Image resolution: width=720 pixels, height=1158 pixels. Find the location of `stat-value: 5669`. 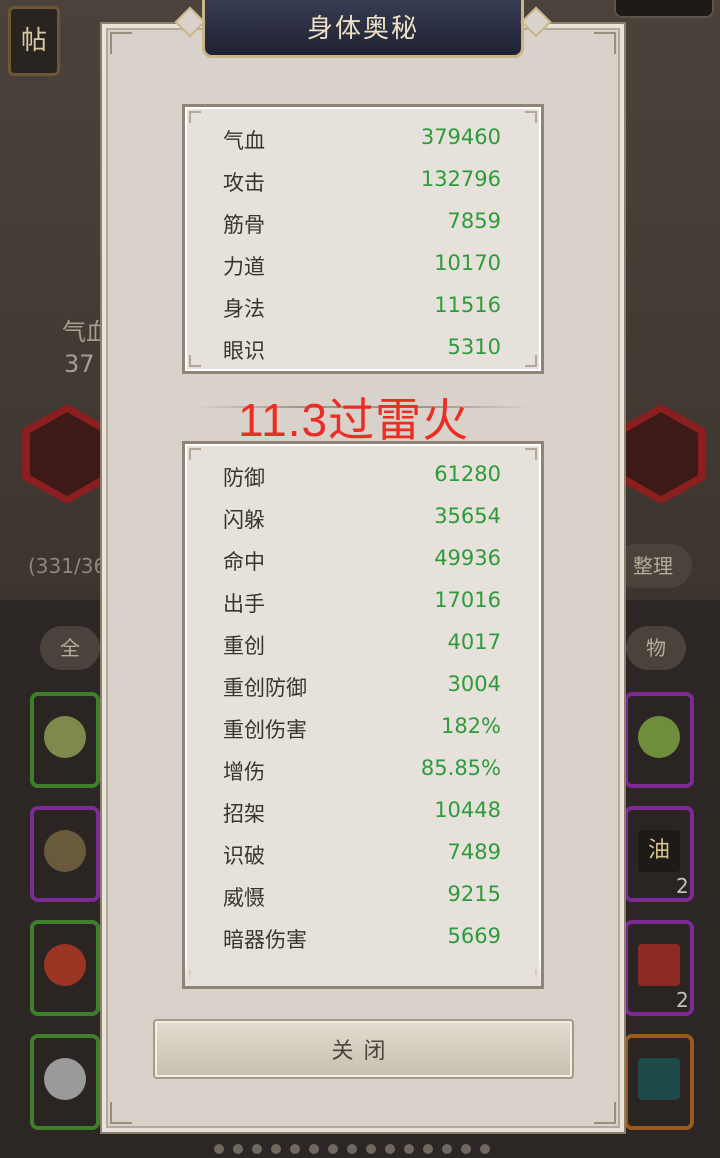

stat-value: 5669 is located at coordinates (474, 936).